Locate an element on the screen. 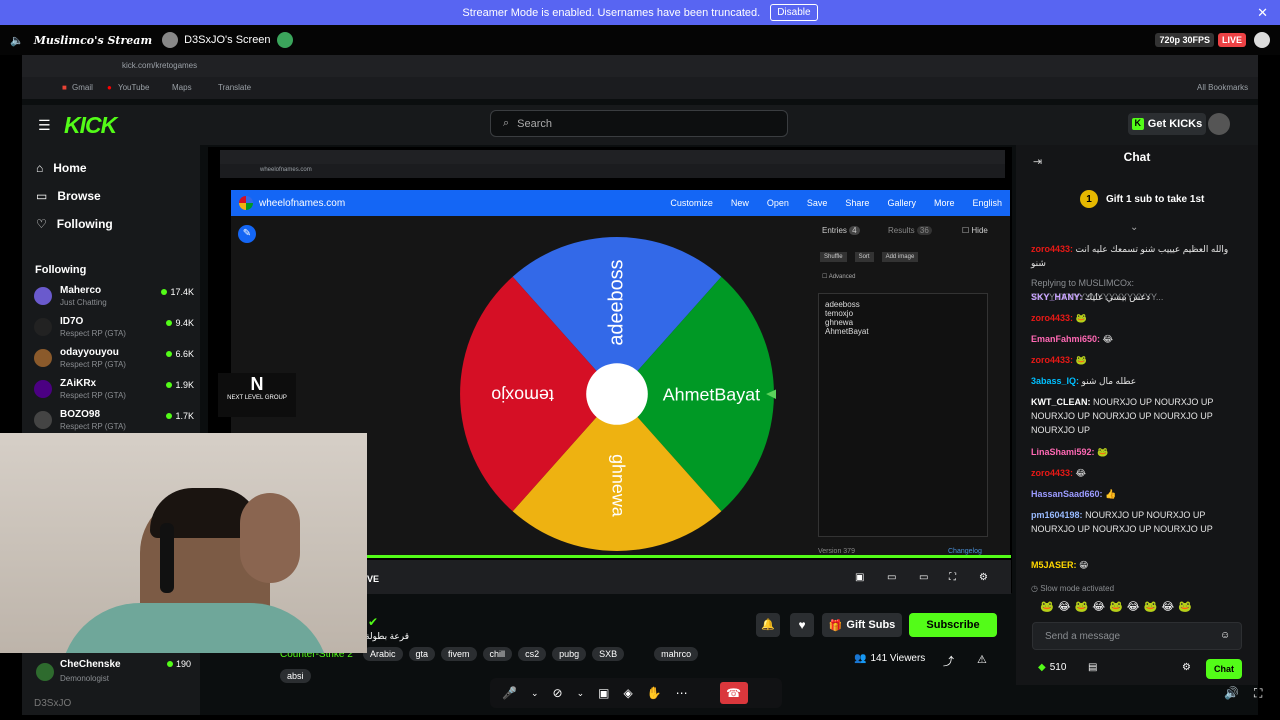 The height and width of the screenshot is (720, 1280). emote-icon: 🐸 is located at coordinates (1103, 452).